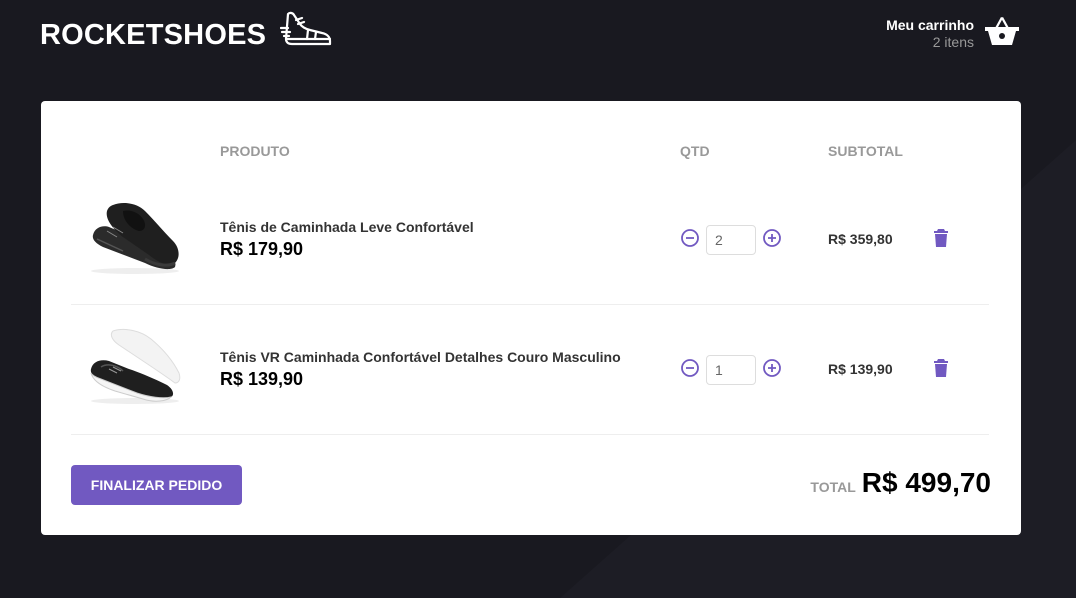 This screenshot has height=598, width=1076. Describe the element at coordinates (953, 42) in the screenshot. I see `cart-count: 2 itens` at that location.